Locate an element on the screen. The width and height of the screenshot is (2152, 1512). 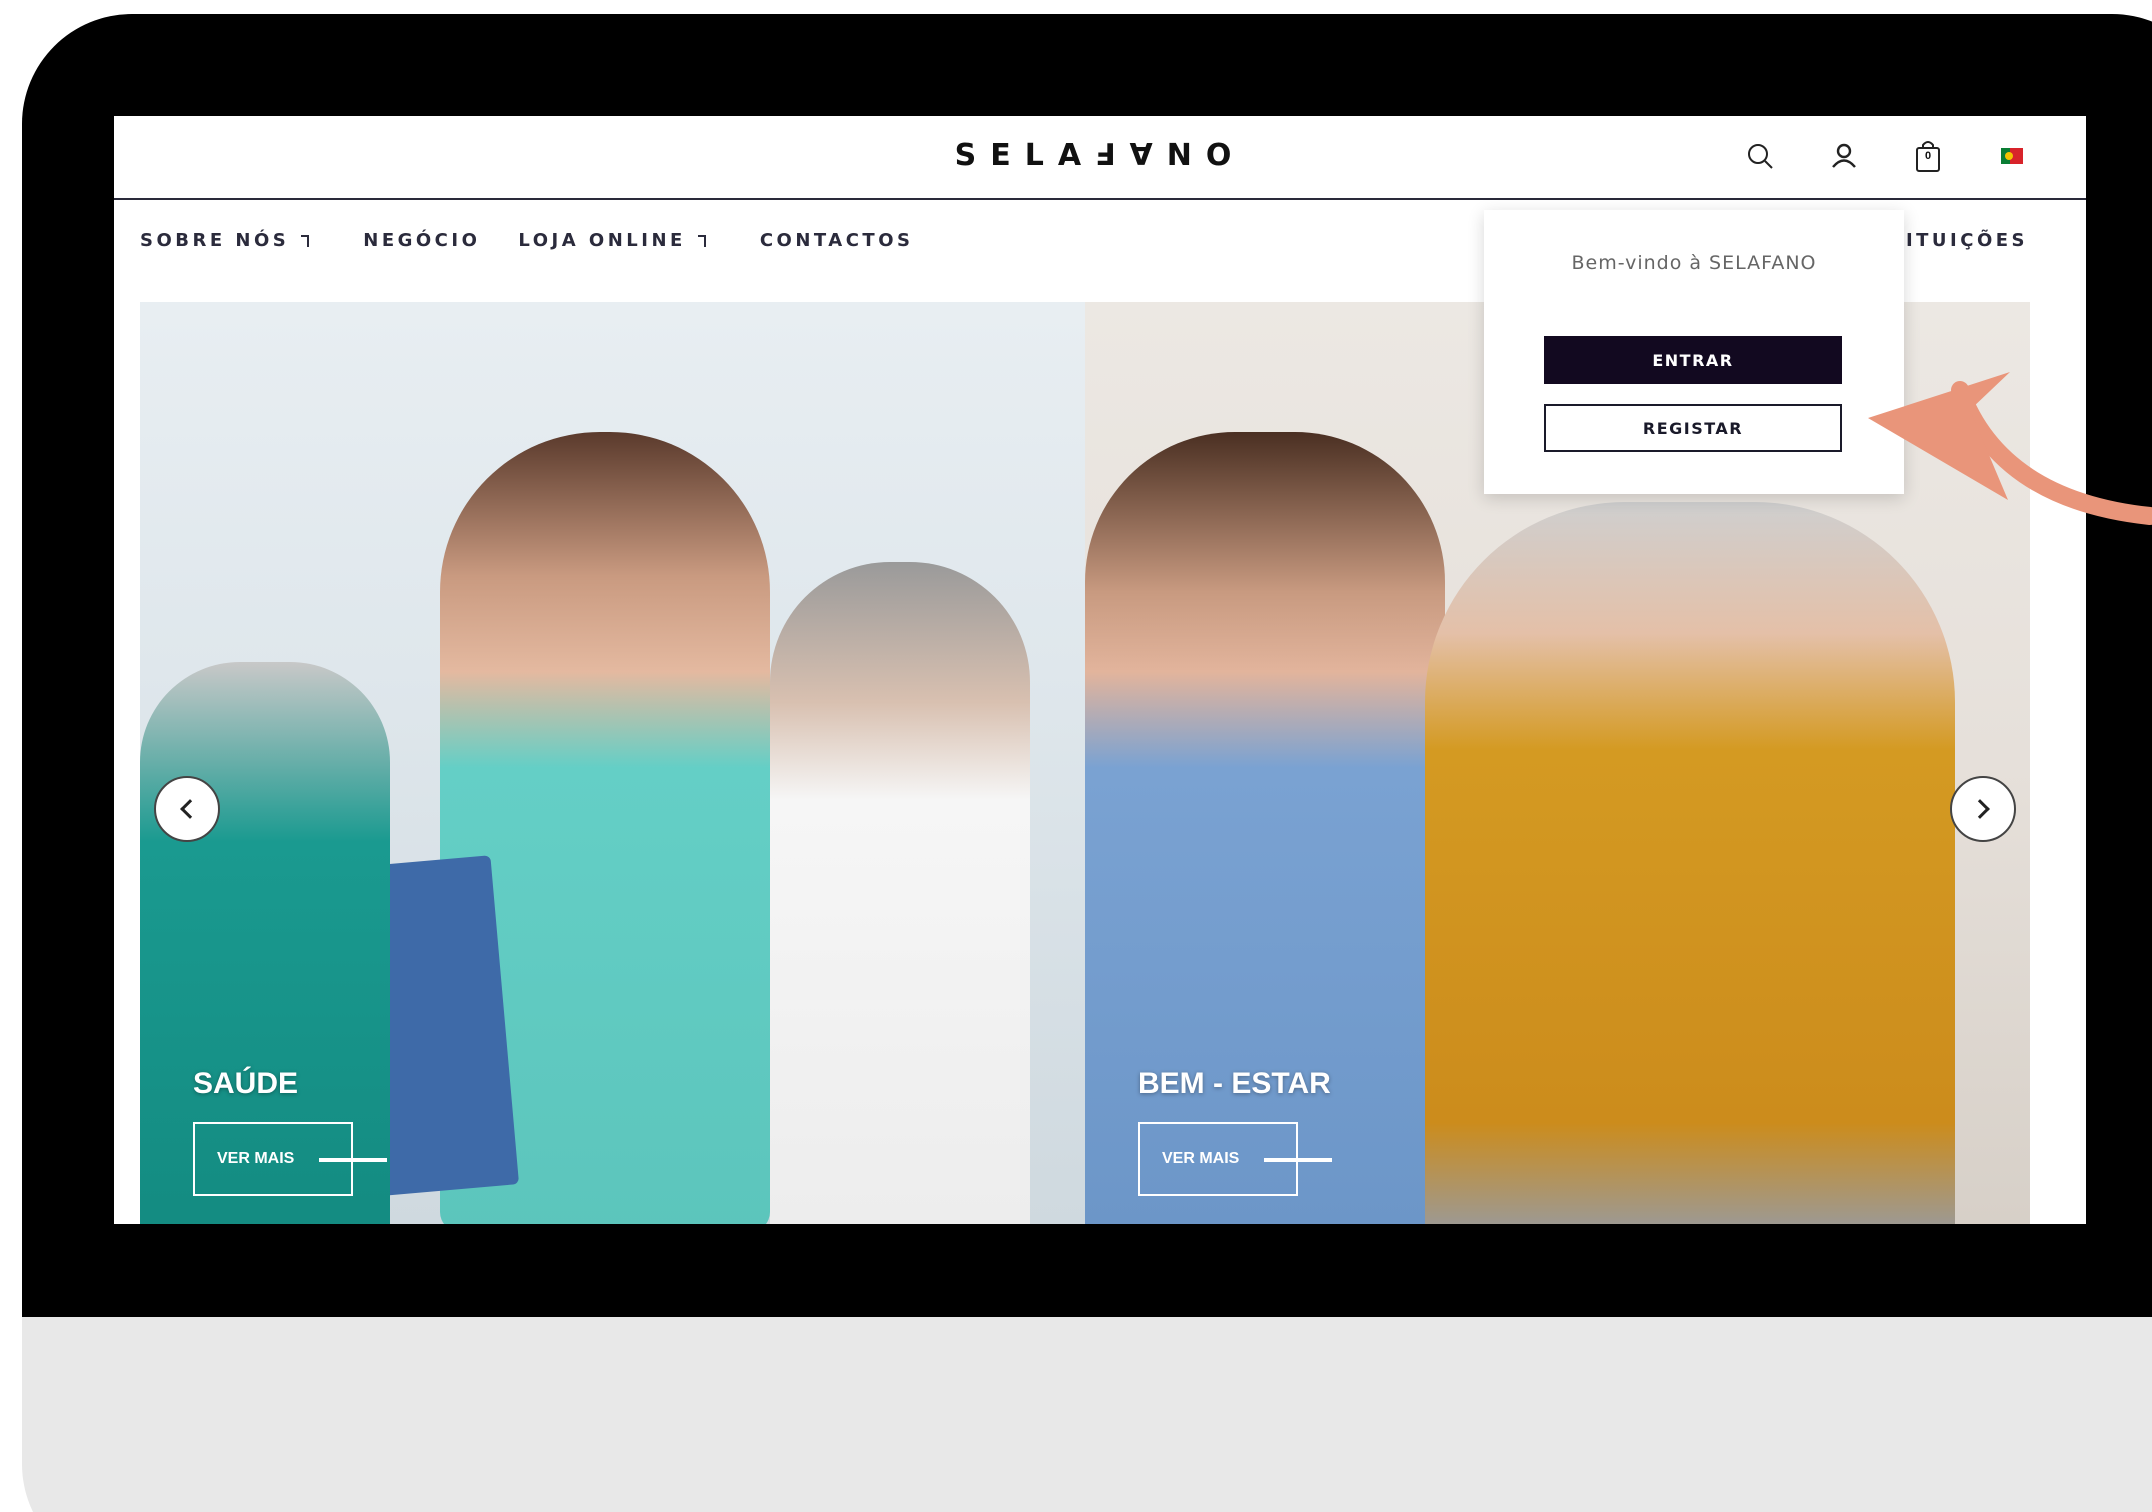
account-dropdown: Bem-vindo à SELAFANO ENTRAR REGISTAR is located at coordinates (1694, 352).